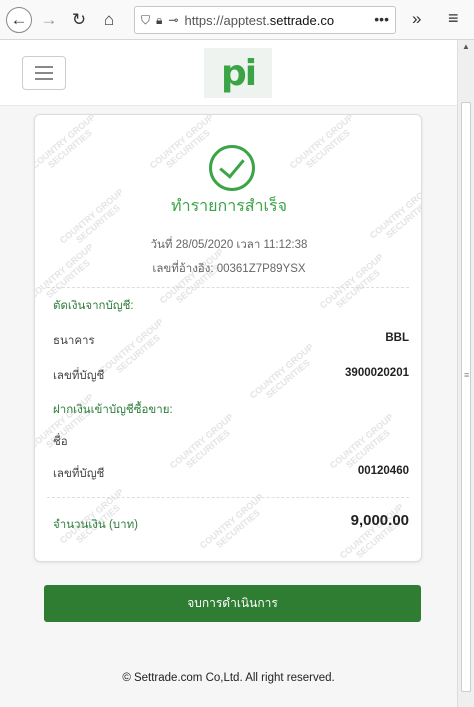  I want to click on menu-icon: ≡, so click(453, 18).